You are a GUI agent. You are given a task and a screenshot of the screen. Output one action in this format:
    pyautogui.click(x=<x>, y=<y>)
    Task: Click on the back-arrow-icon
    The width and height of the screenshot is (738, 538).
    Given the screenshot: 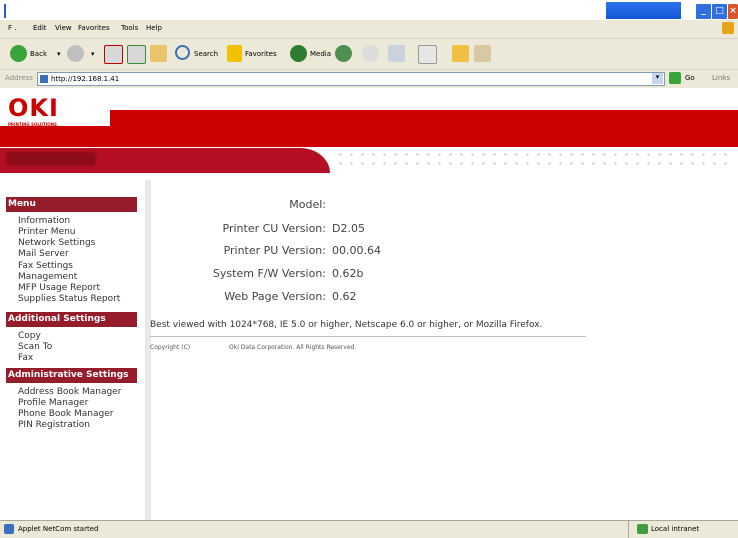 What is the action you would take?
    pyautogui.click(x=18, y=53)
    